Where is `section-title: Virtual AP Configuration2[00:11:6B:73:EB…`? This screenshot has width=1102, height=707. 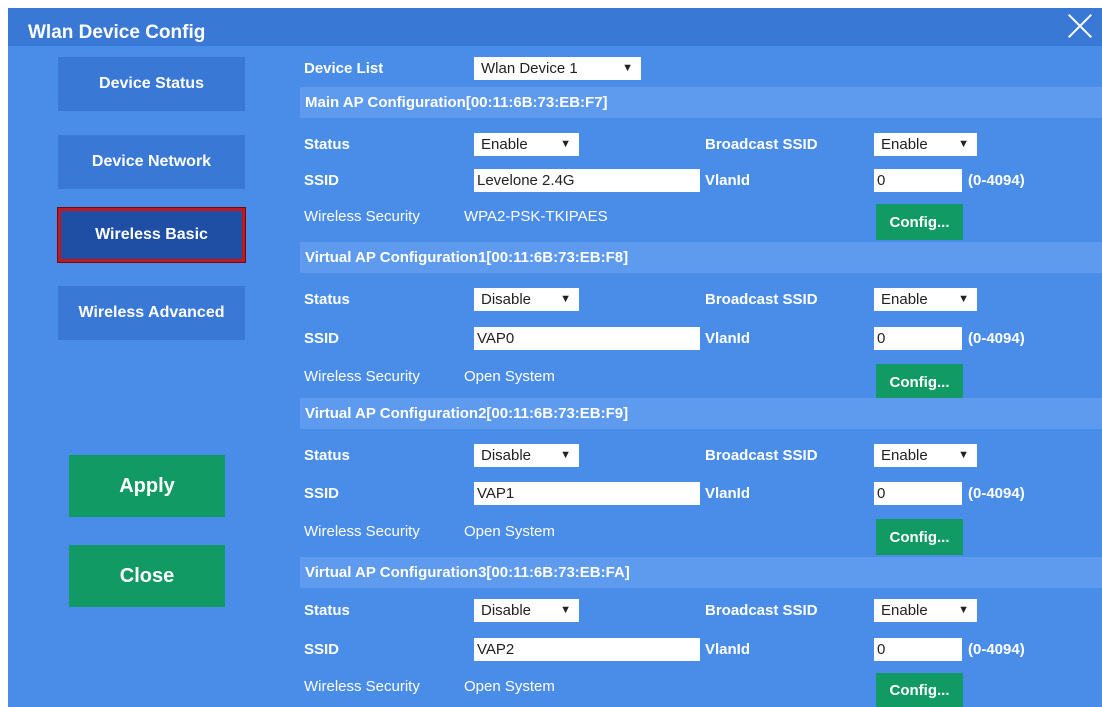
section-title: Virtual AP Configuration2[00:11:6B:73:EB… is located at coordinates (467, 413).